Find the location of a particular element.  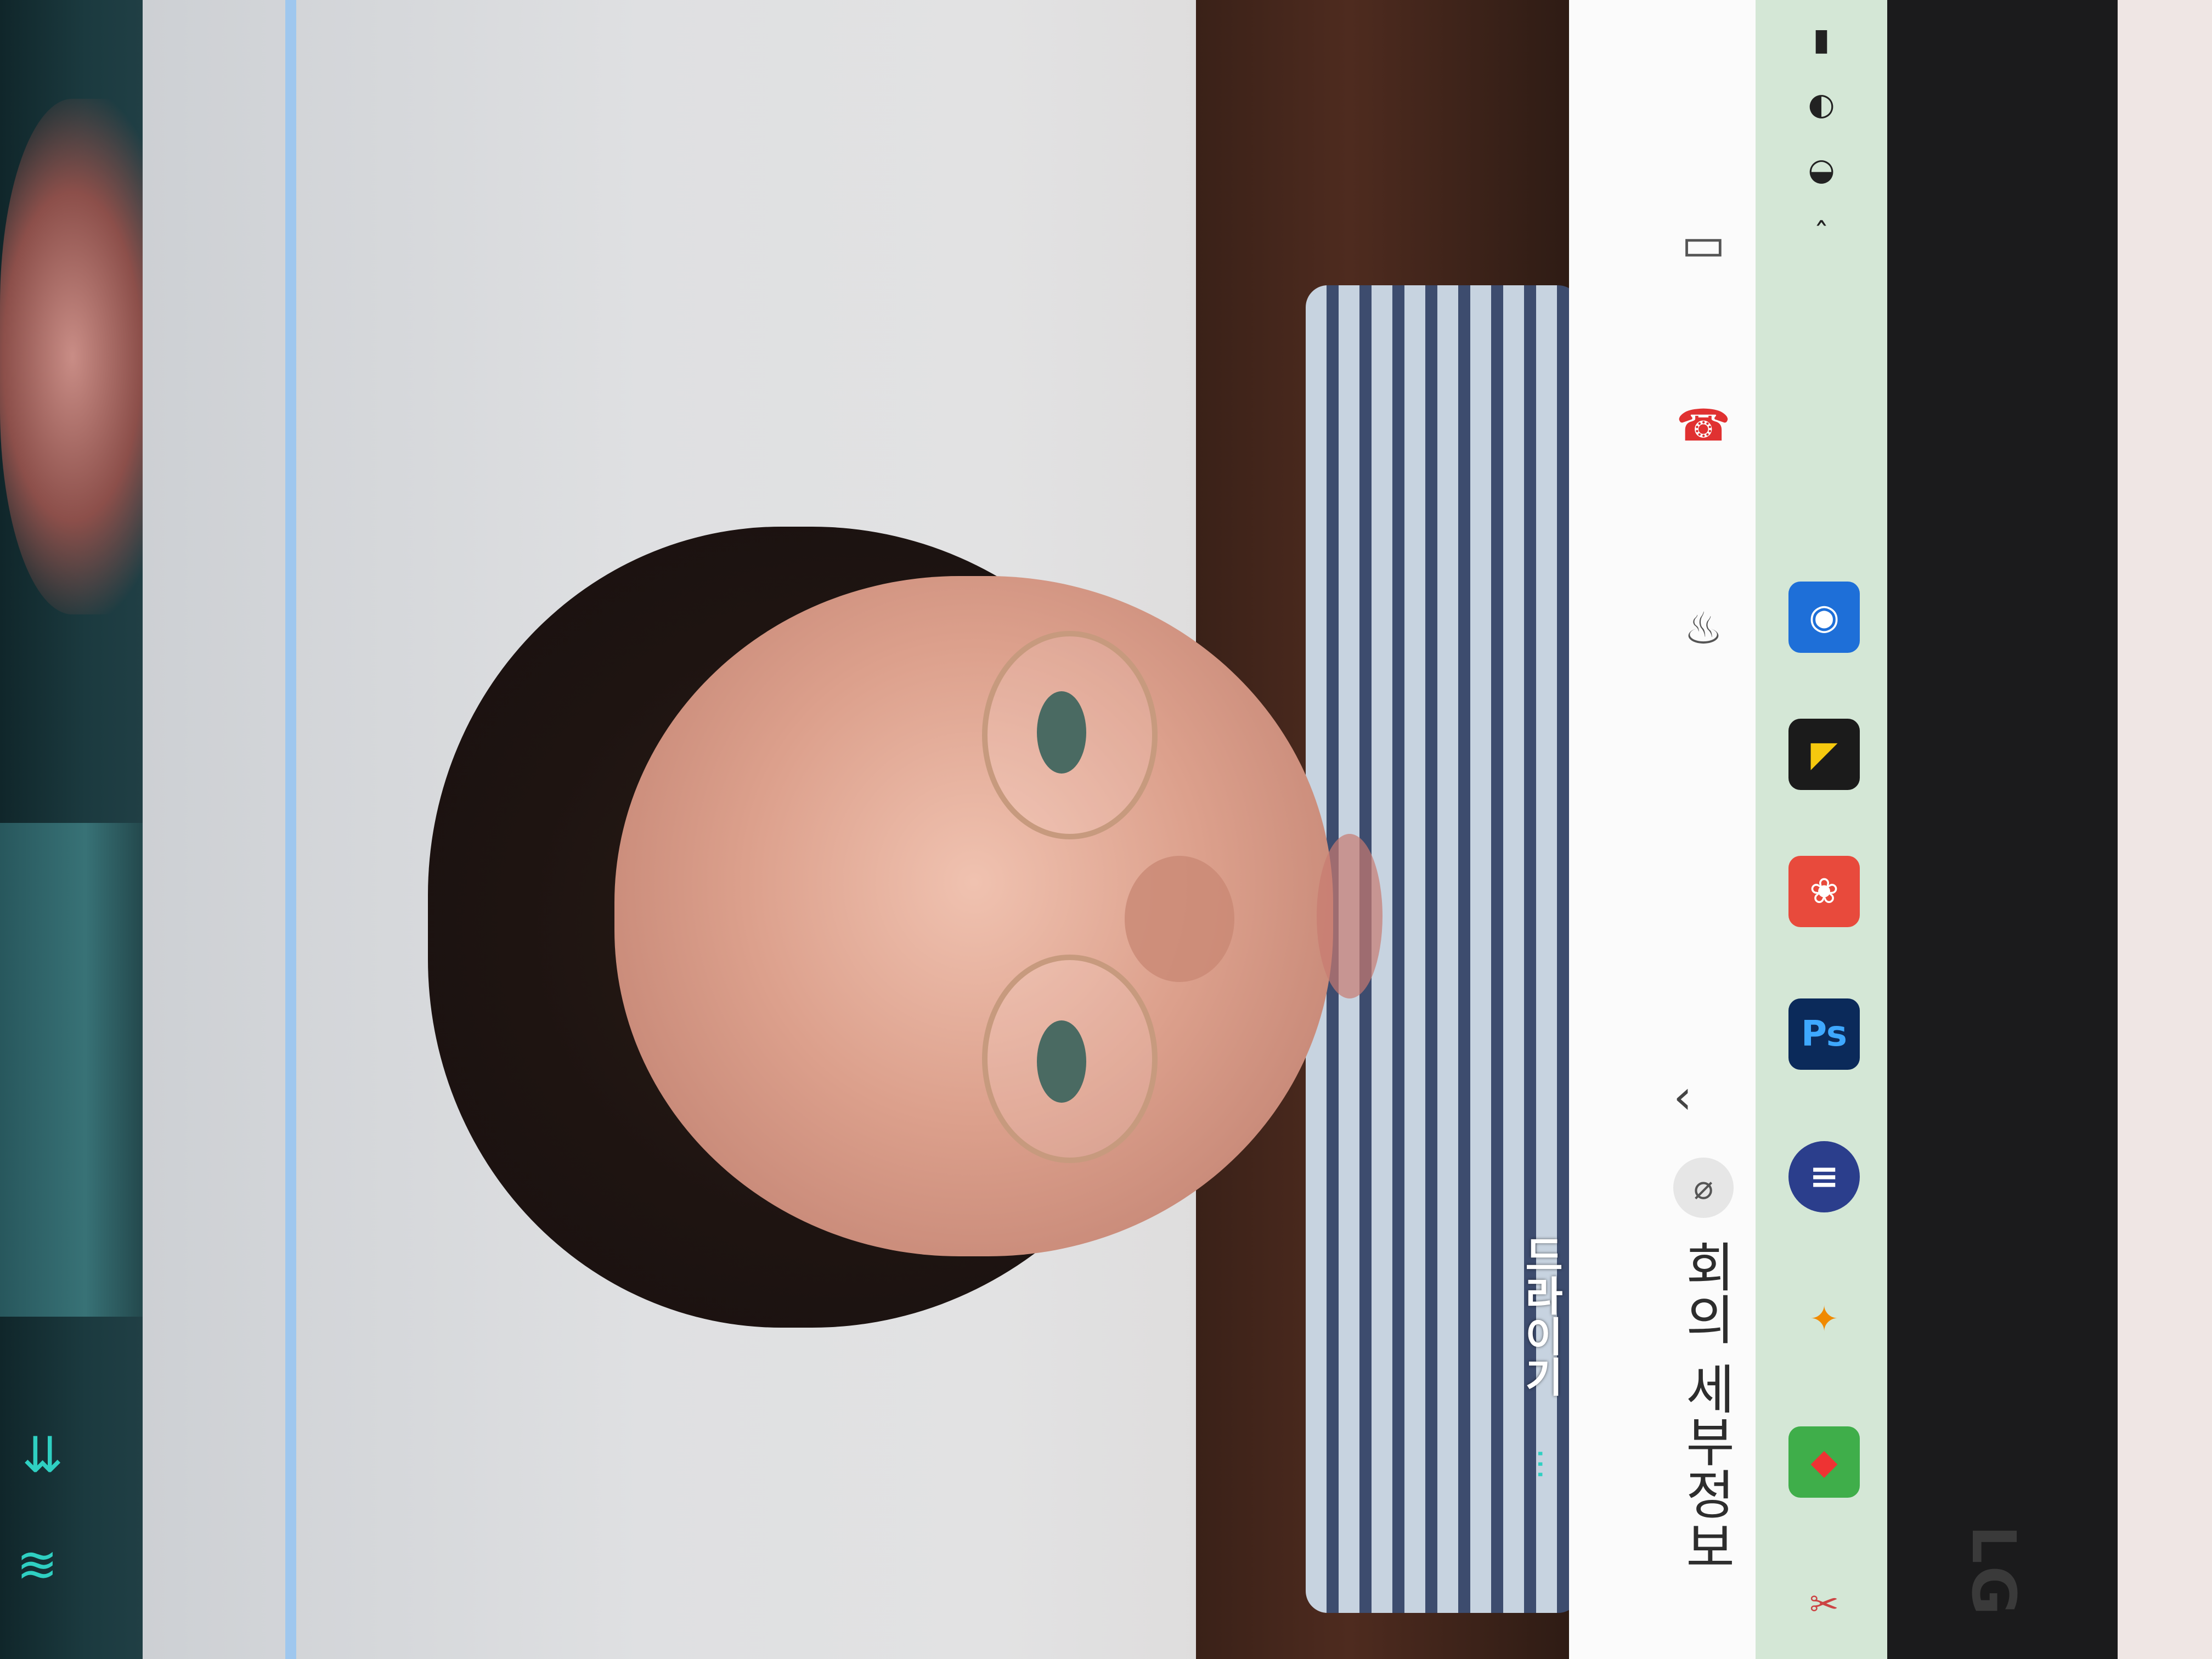

app-icon-7: ◆ is located at coordinates (1824, 1462).